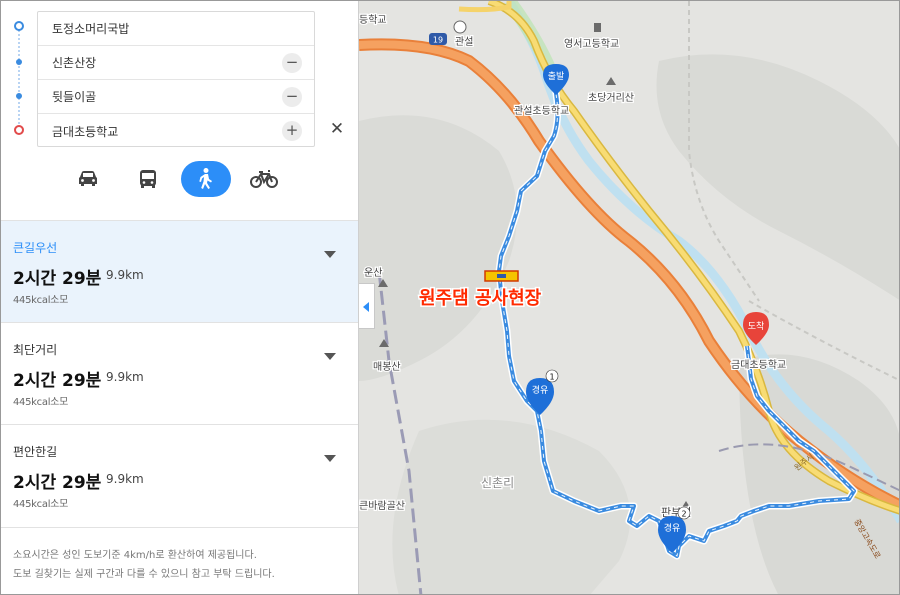  Describe the element at coordinates (480, 298) in the screenshot. I see `construction-site-label: 원주댐 공사현장` at that location.